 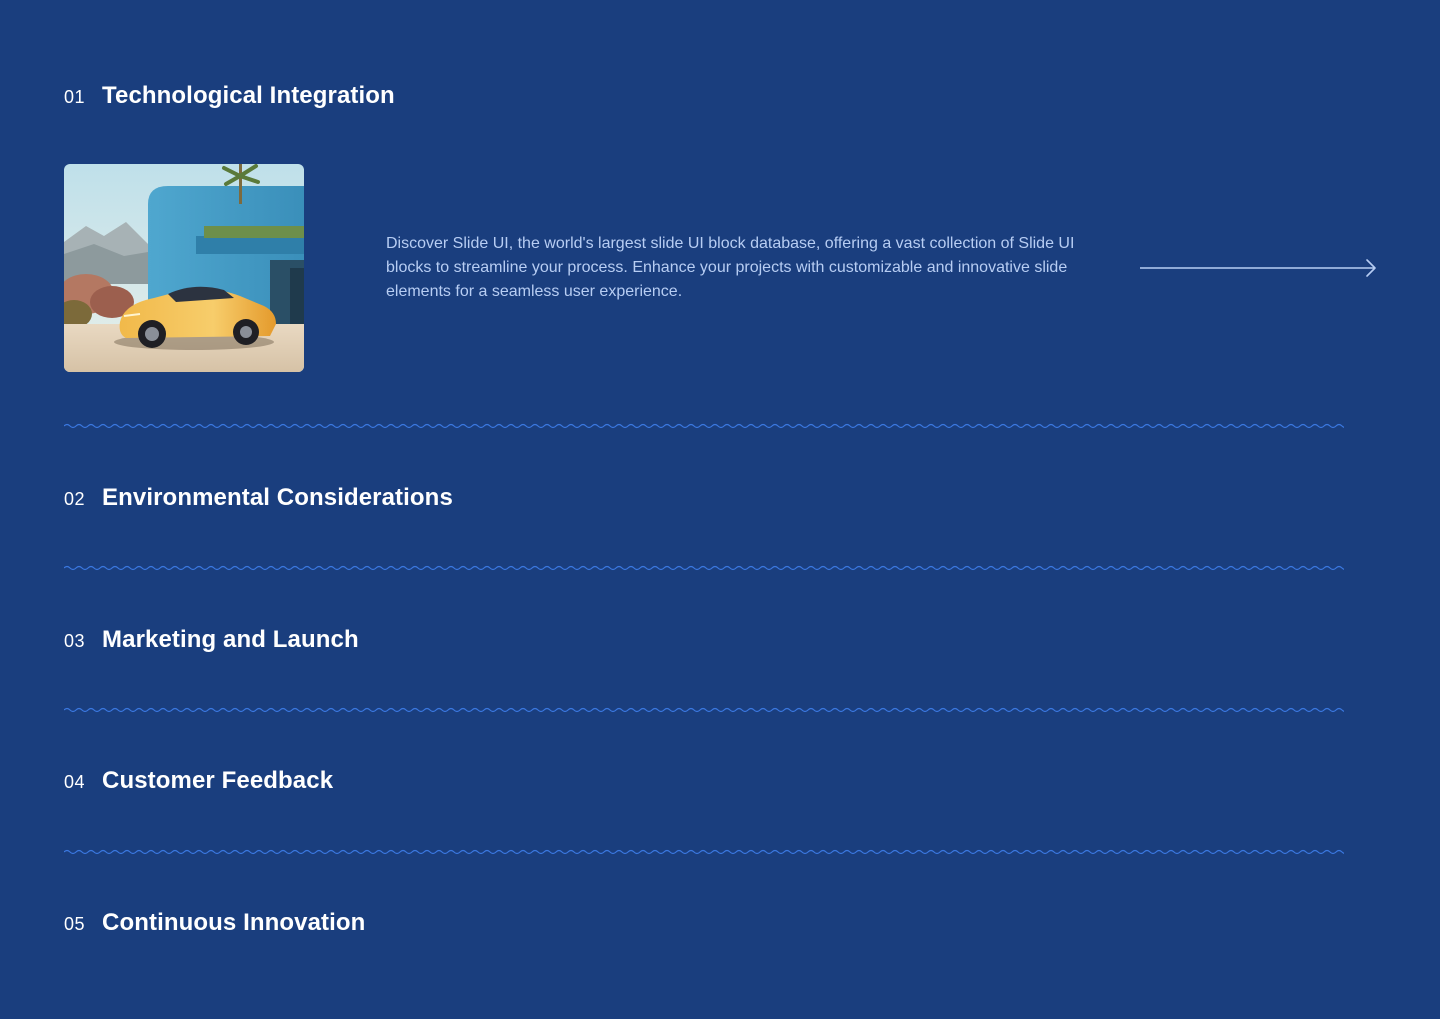 What do you see at coordinates (75, 641) in the screenshot?
I see `item-number: 03` at bounding box center [75, 641].